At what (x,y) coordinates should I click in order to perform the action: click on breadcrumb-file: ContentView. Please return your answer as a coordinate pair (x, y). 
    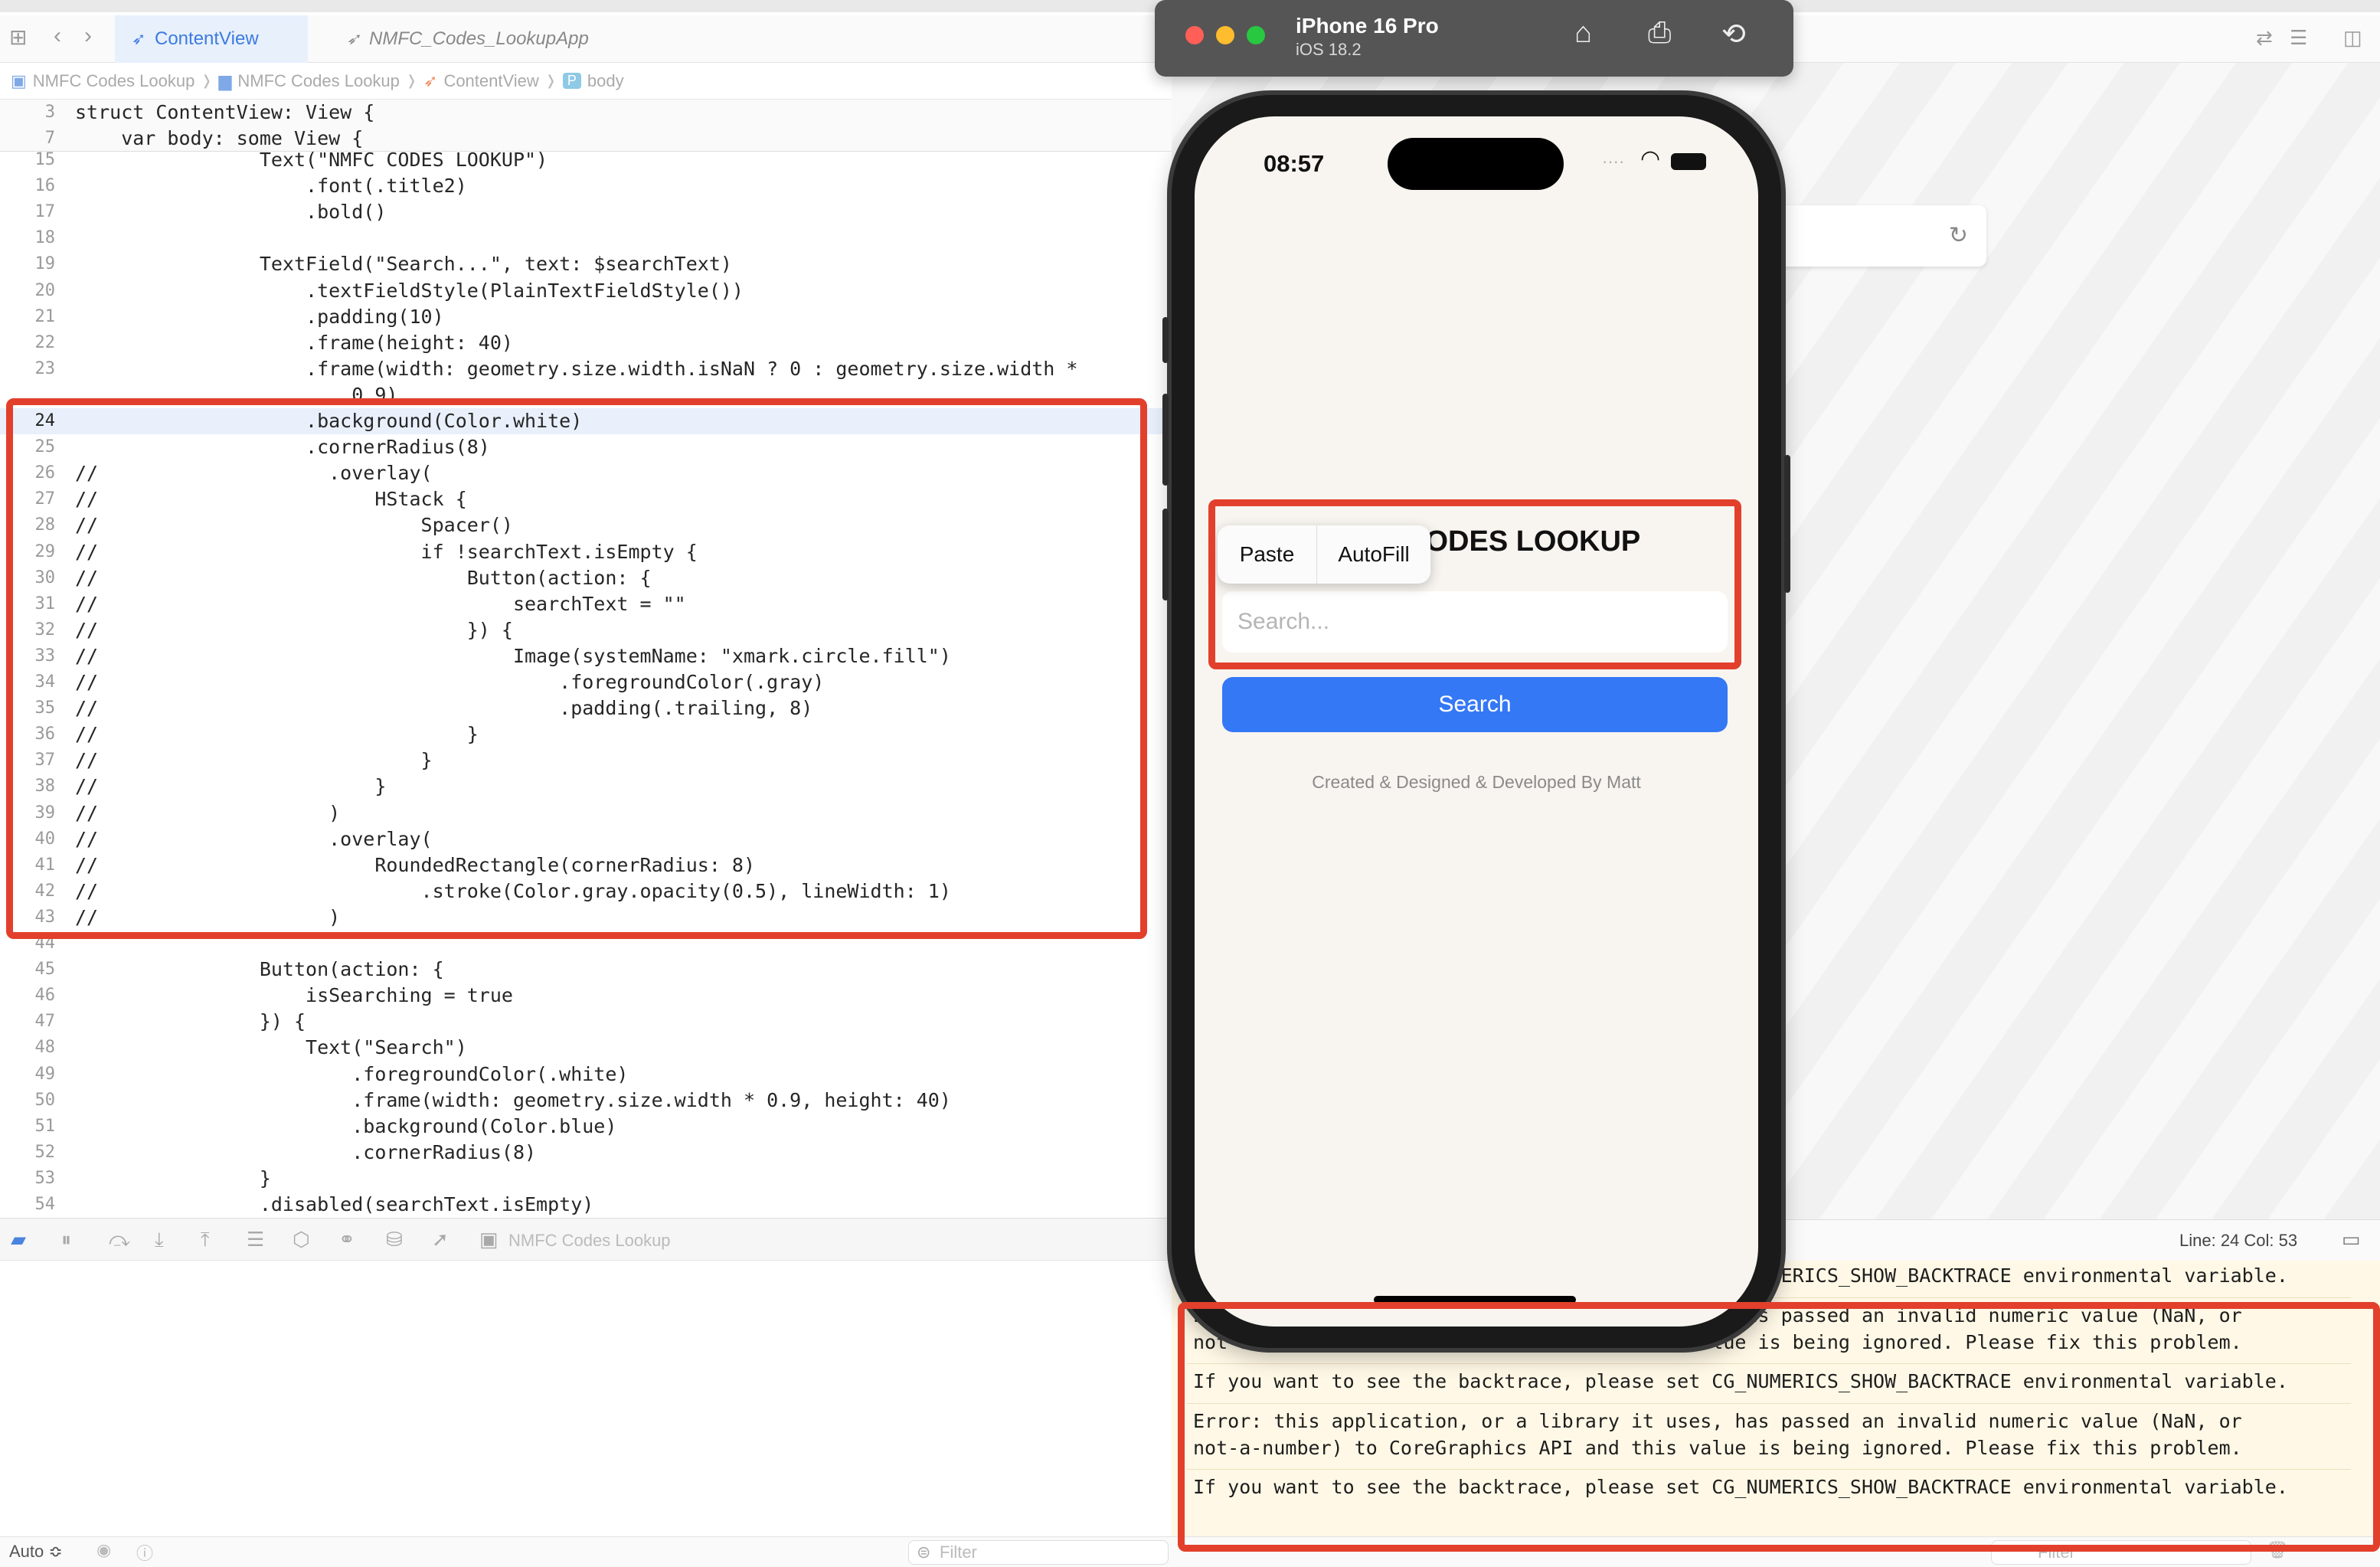
    Looking at the image, I should click on (490, 81).